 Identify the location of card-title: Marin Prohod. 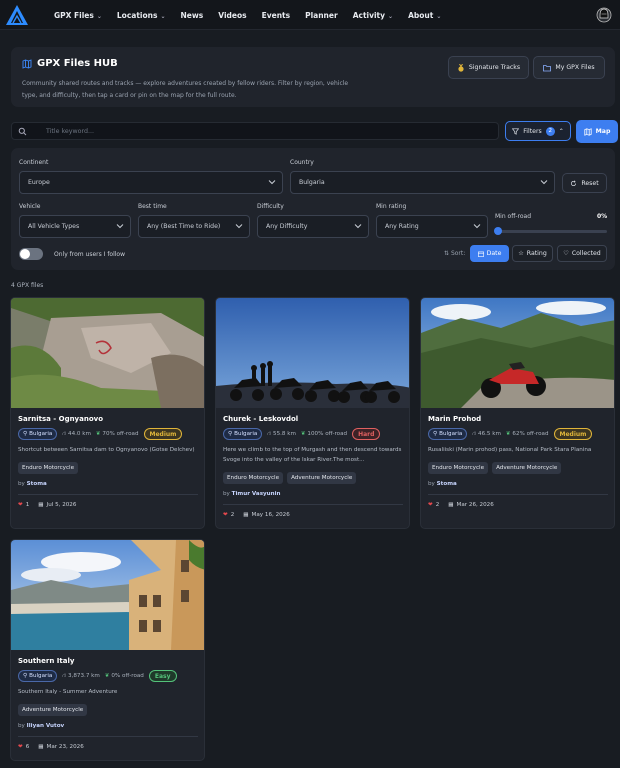
(454, 419).